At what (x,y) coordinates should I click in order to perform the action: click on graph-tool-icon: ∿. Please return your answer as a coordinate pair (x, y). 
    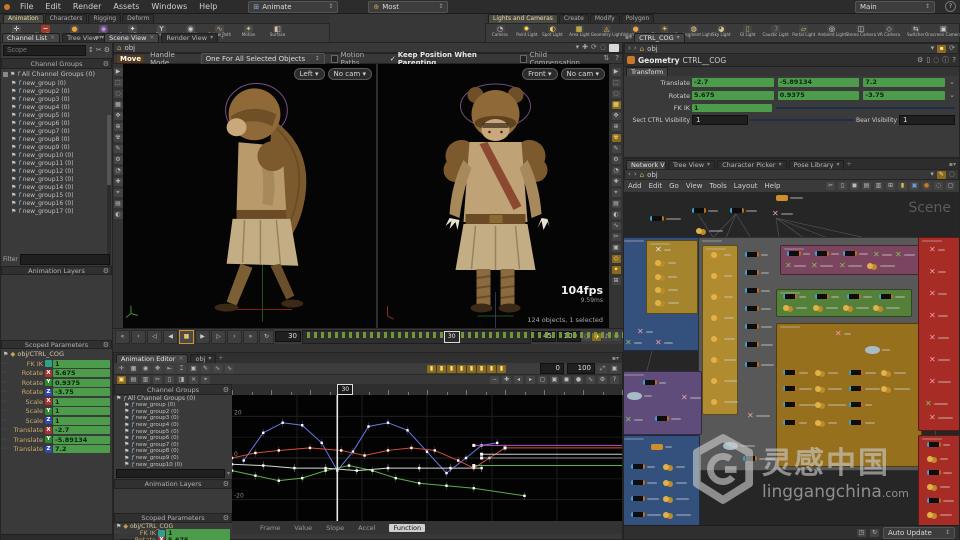
    Looking at the image, I should click on (217, 368).